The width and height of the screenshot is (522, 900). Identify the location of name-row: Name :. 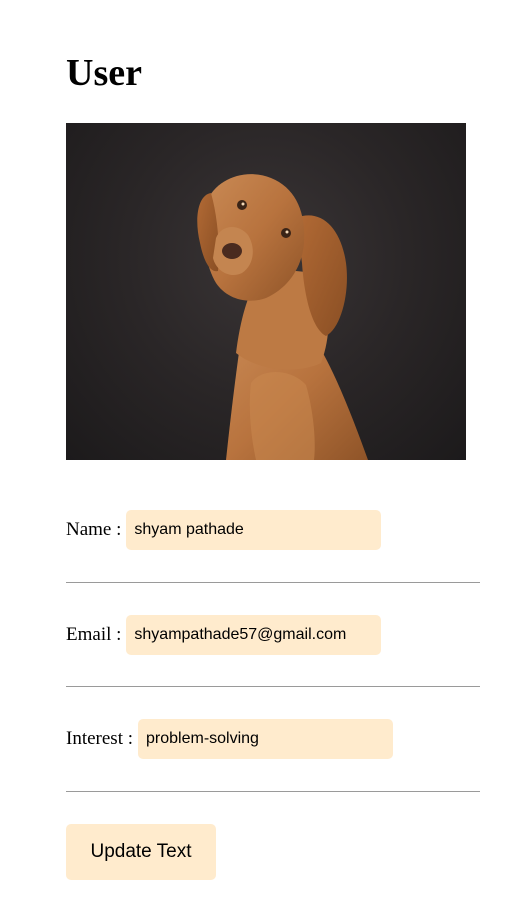
(224, 530).